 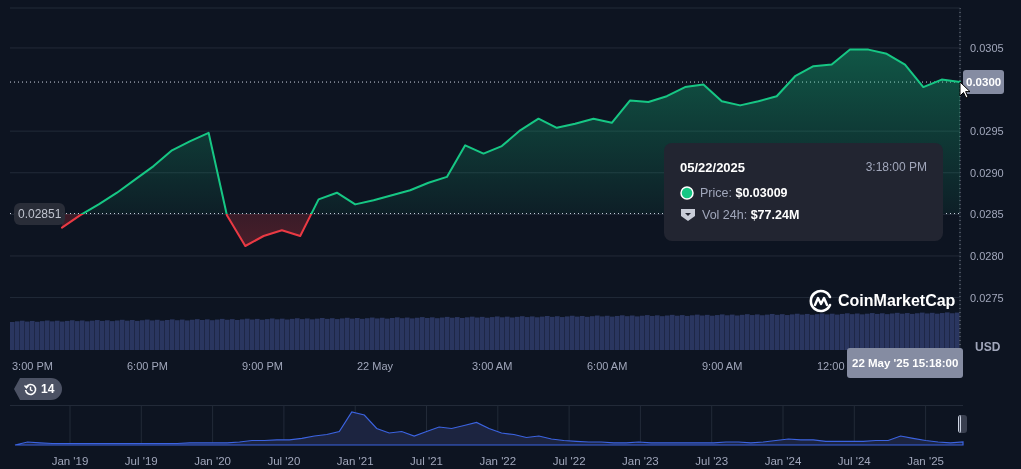 I want to click on range-handle, so click(x=962, y=424).